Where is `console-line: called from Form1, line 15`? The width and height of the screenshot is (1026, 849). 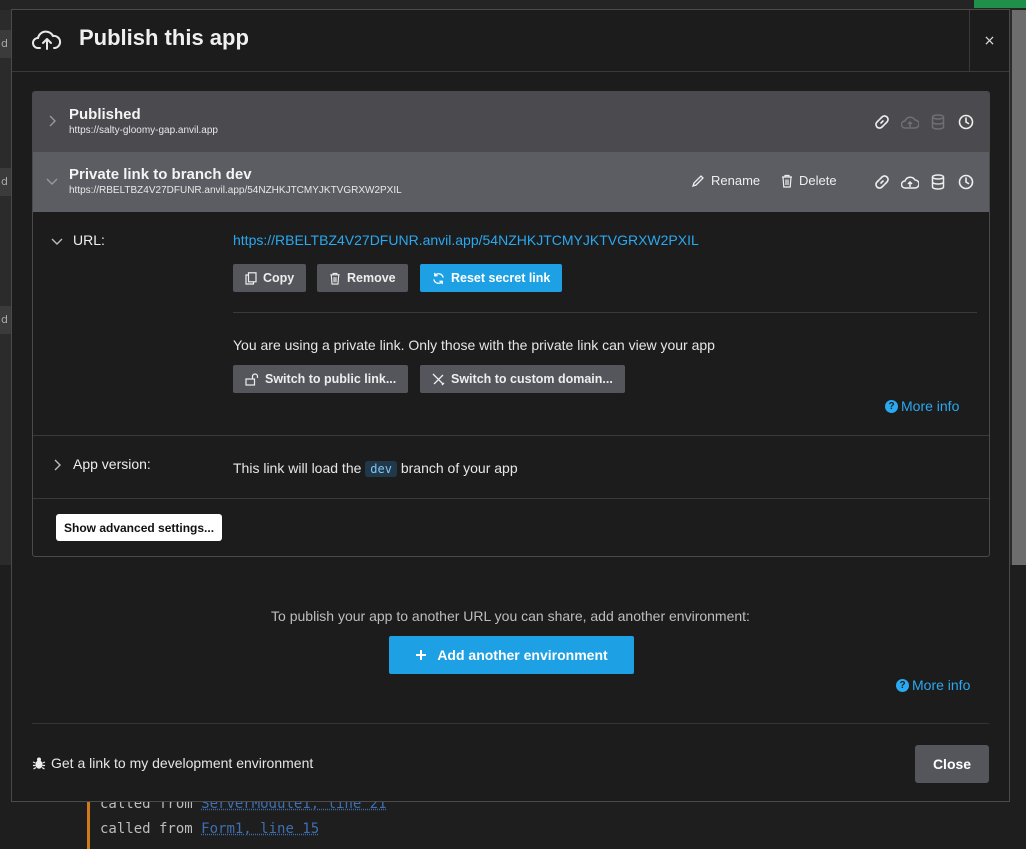 console-line: called from Form1, line 15 is located at coordinates (210, 829).